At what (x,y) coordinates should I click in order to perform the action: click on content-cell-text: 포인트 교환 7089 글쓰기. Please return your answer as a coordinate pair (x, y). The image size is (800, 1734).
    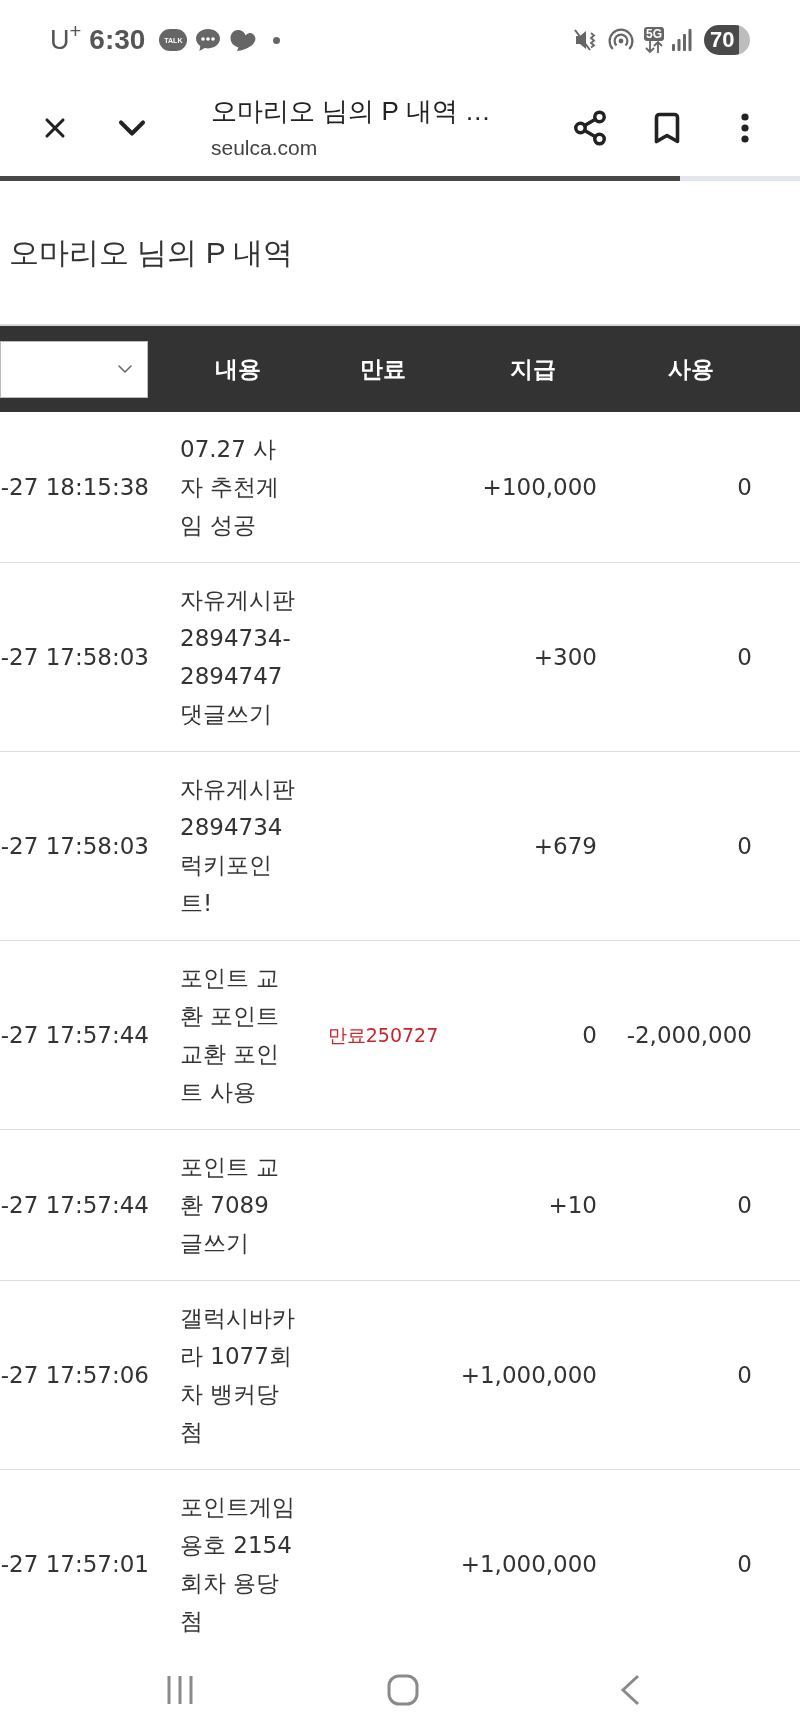
    Looking at the image, I should click on (230, 1205).